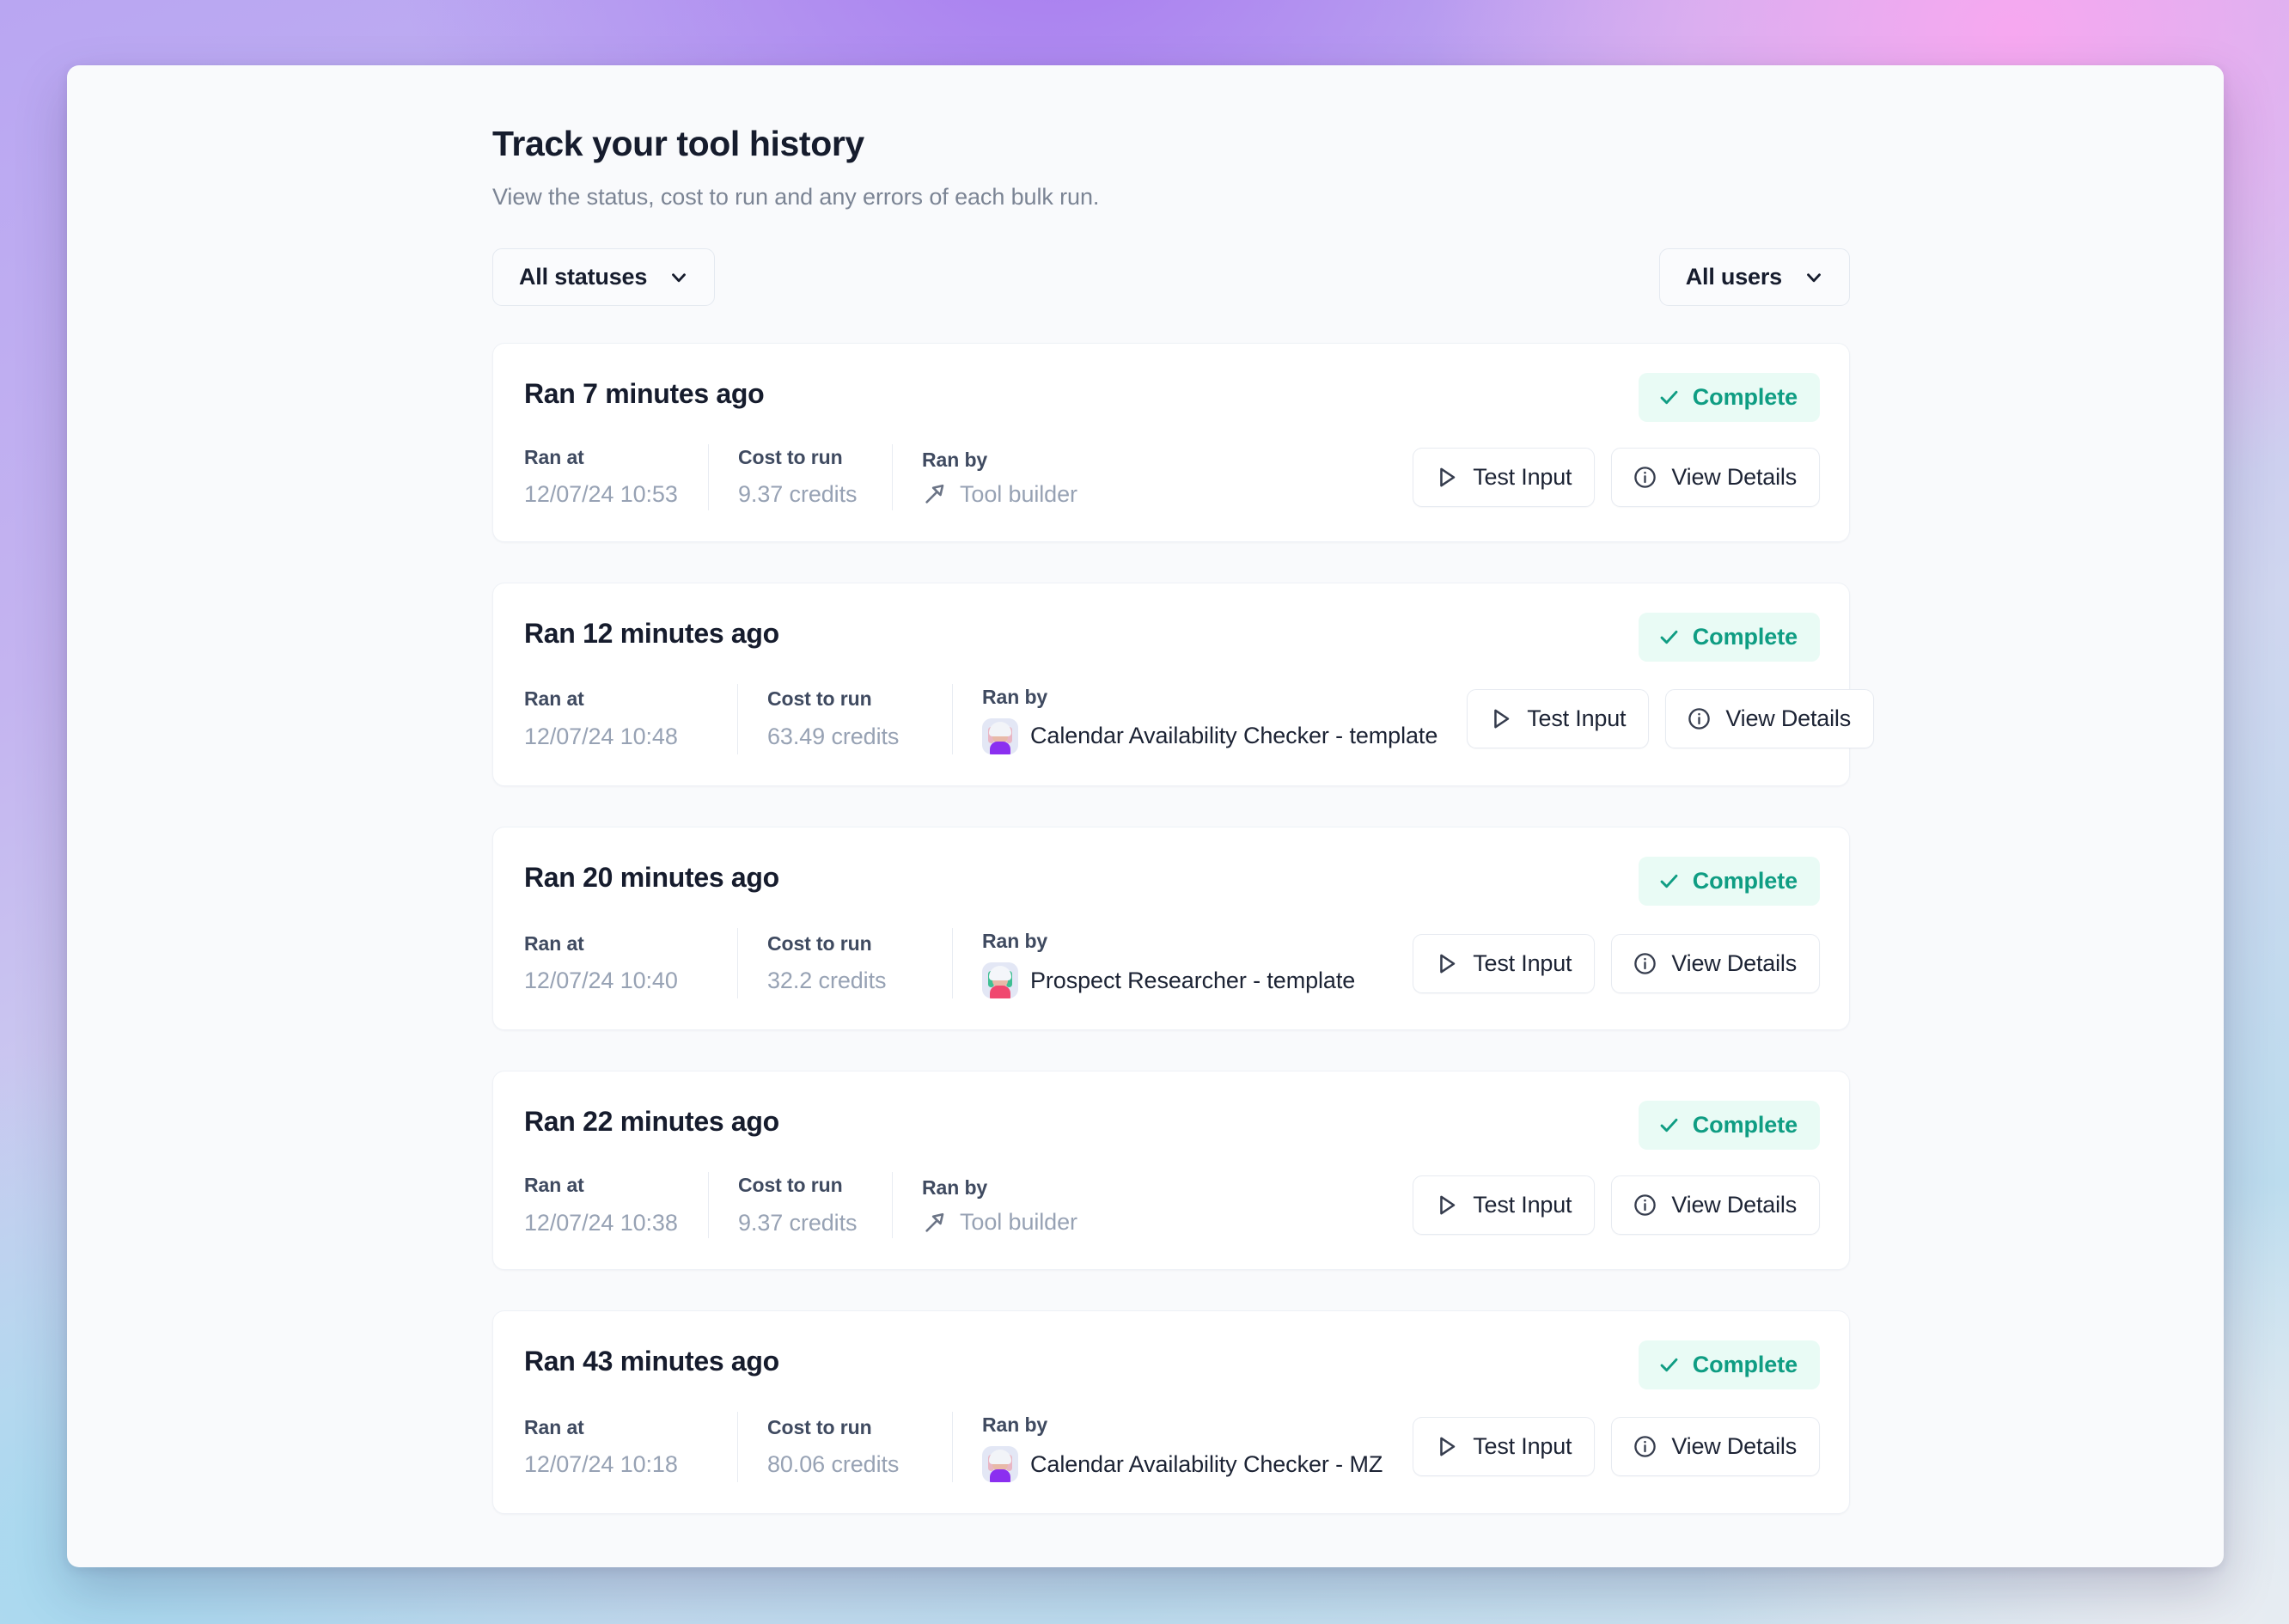  I want to click on ran-by-name: Calendar Availability Checker - template, so click(1234, 736).